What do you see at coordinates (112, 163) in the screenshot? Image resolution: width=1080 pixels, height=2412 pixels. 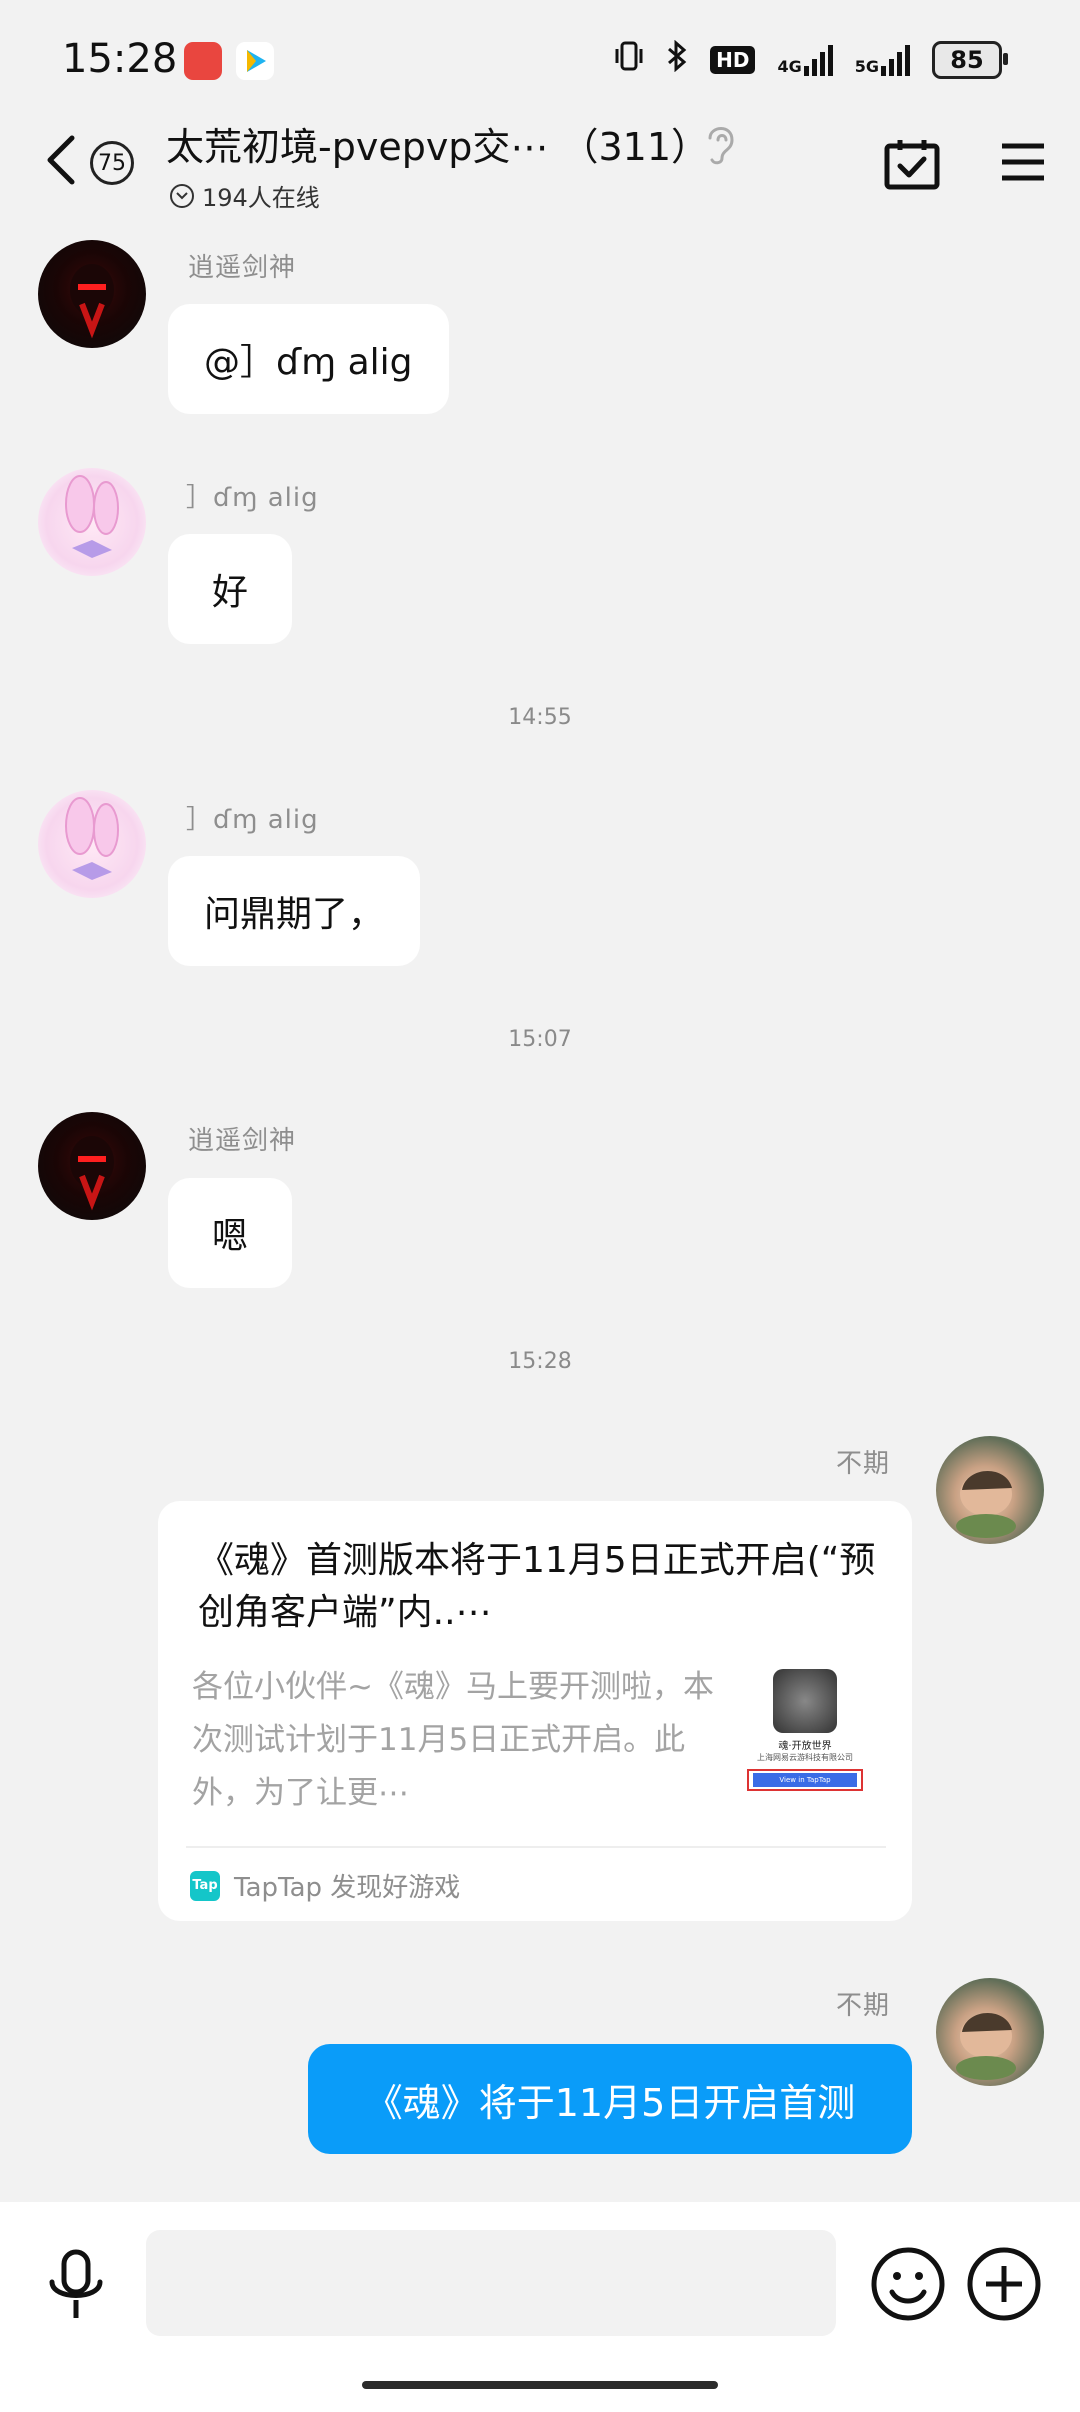 I see `unread-badge: 75` at bounding box center [112, 163].